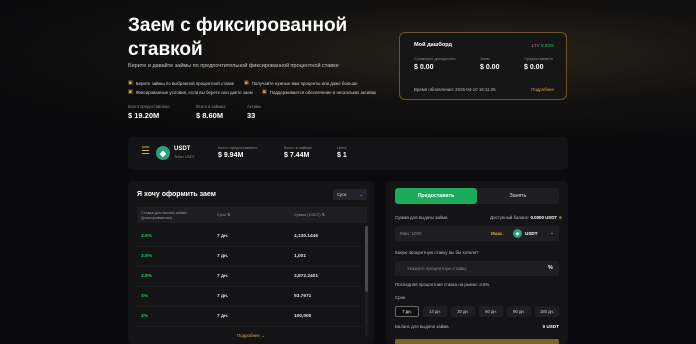 The image size is (696, 344). Describe the element at coordinates (248, 335) in the screenshot. I see `show-more-label: Подробнее` at that location.